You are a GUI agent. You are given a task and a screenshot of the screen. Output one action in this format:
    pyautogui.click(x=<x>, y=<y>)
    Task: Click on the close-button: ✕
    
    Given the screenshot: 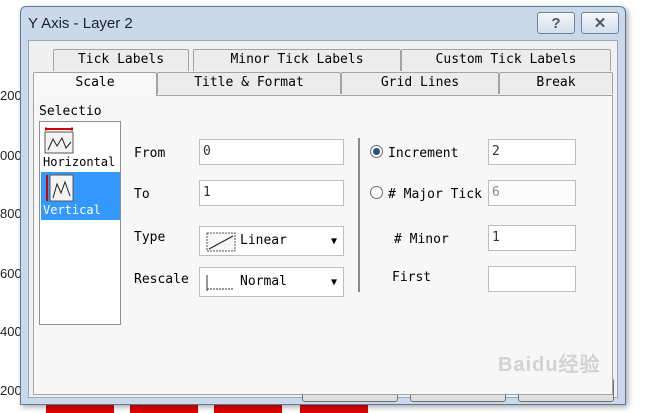 What is the action you would take?
    pyautogui.click(x=600, y=23)
    